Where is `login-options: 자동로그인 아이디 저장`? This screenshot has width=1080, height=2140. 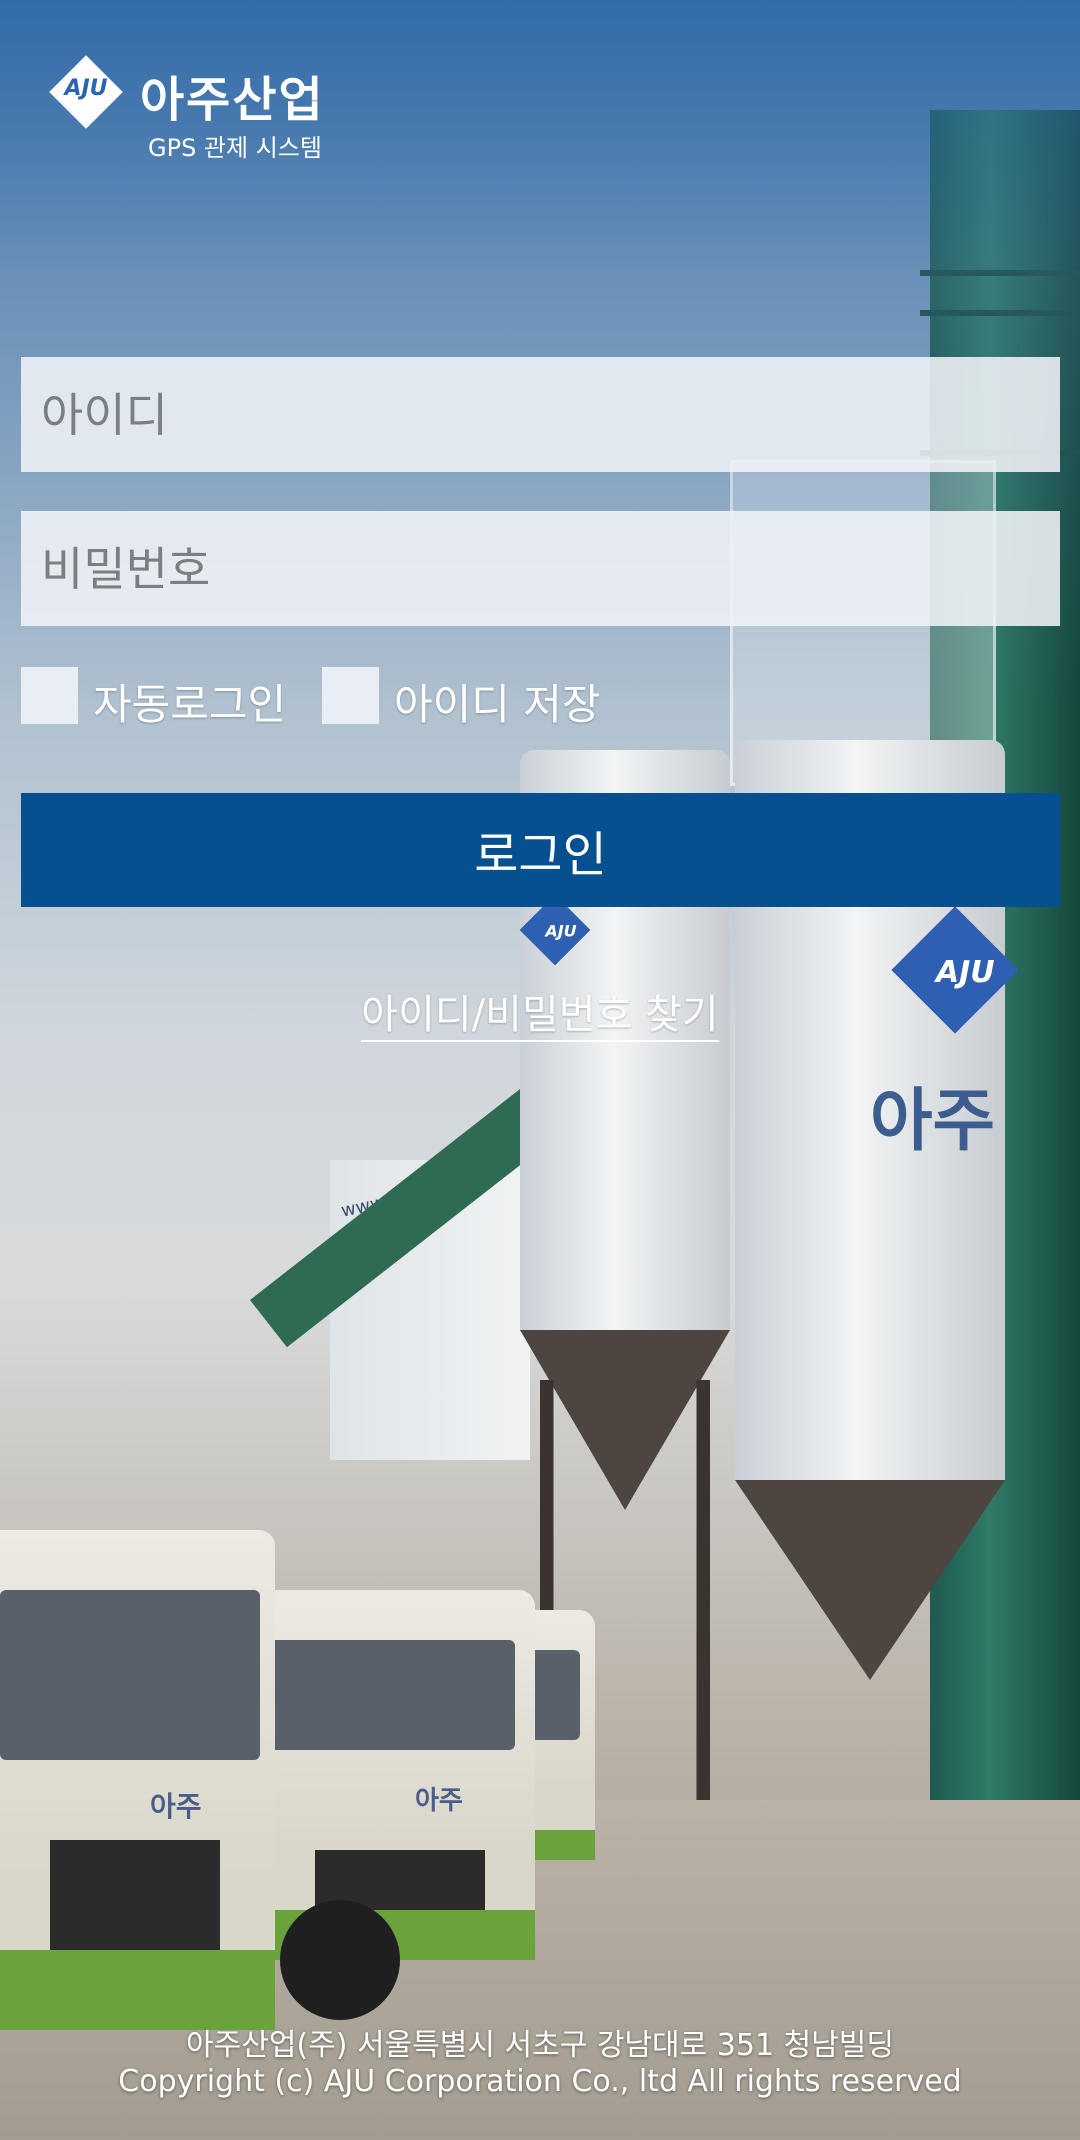
login-options: 자동로그인 아이디 저장 is located at coordinates (540, 697).